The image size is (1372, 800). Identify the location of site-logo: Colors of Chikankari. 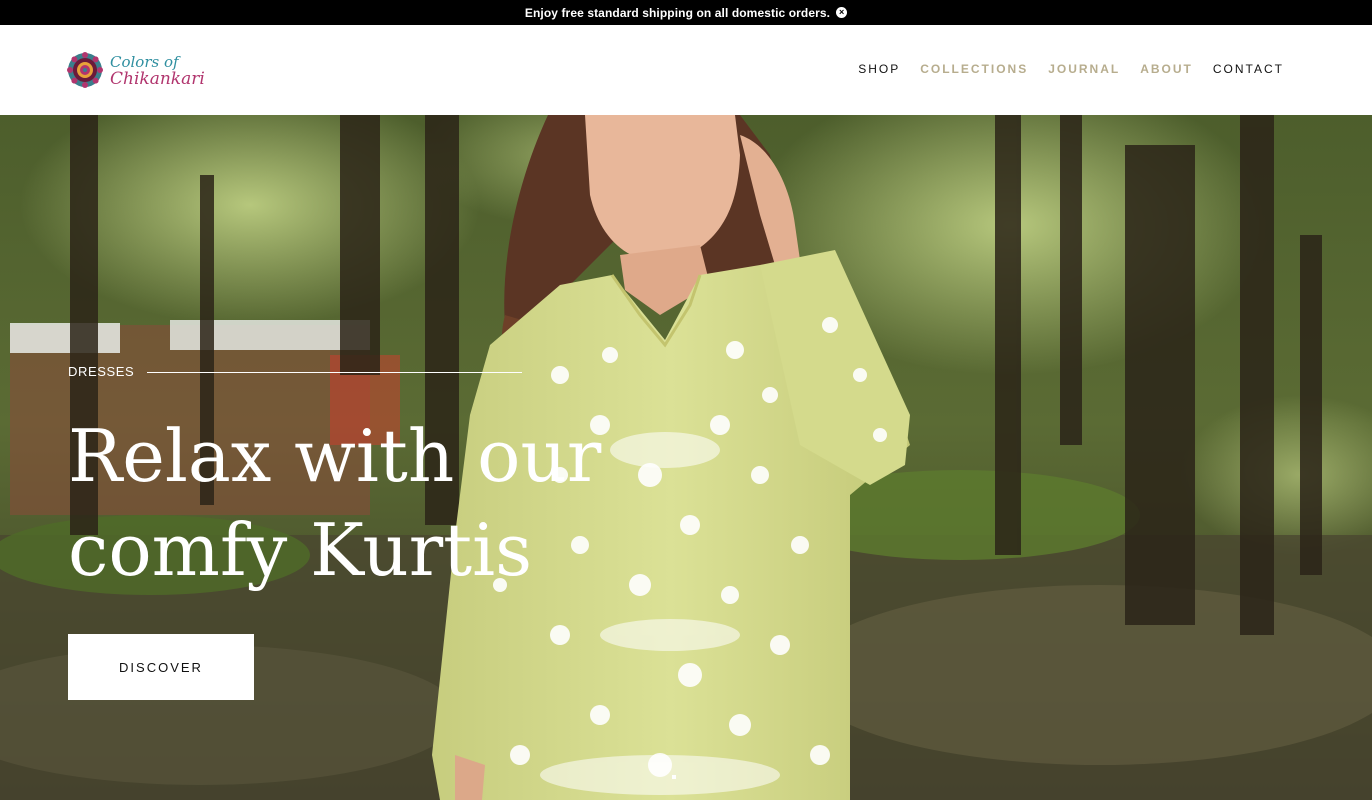
(142, 70).